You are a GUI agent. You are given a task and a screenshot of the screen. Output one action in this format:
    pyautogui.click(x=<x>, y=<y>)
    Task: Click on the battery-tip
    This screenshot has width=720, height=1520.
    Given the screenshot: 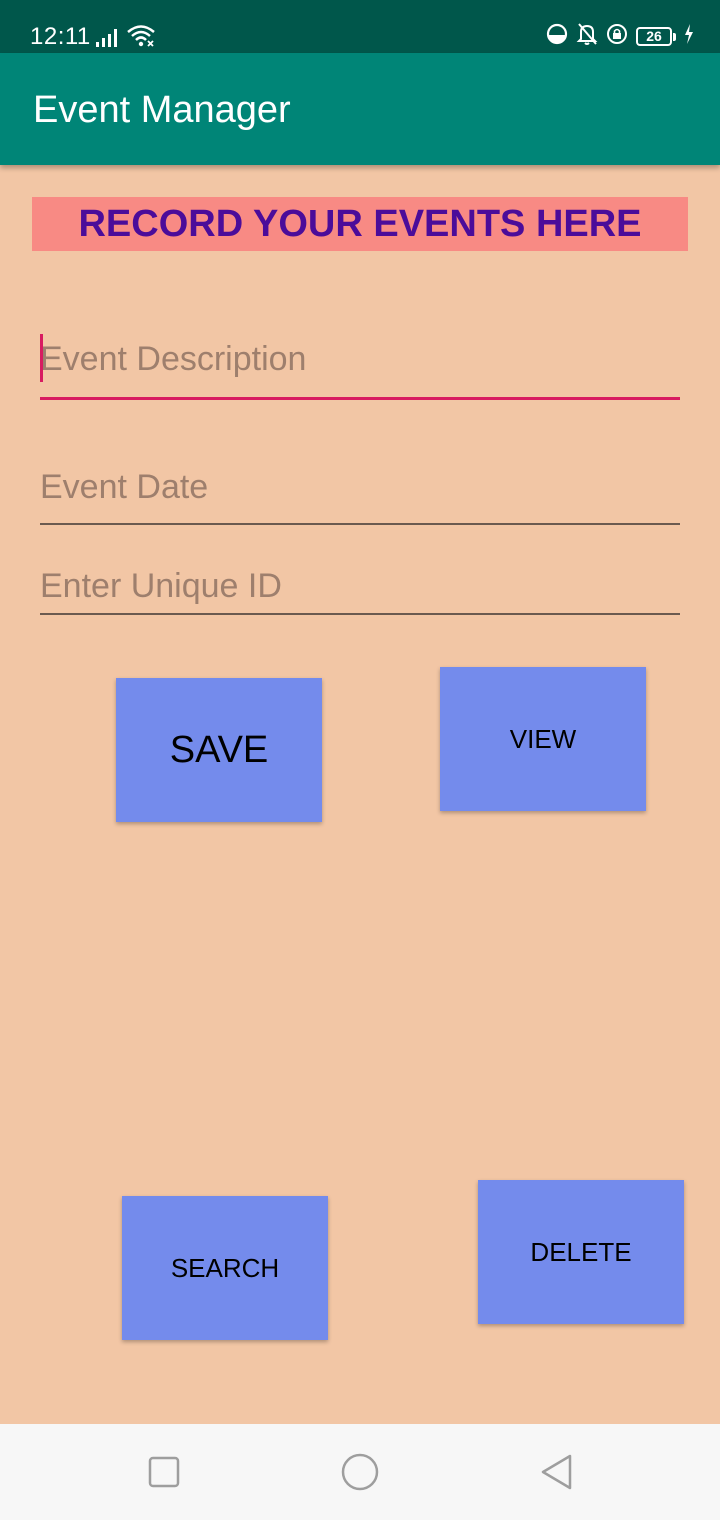 What is the action you would take?
    pyautogui.click(x=674, y=36)
    